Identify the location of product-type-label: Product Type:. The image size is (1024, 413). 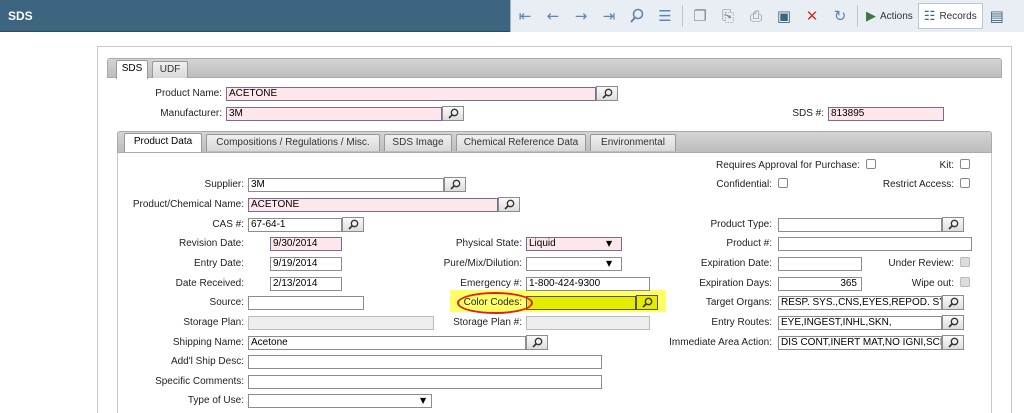
(741, 224).